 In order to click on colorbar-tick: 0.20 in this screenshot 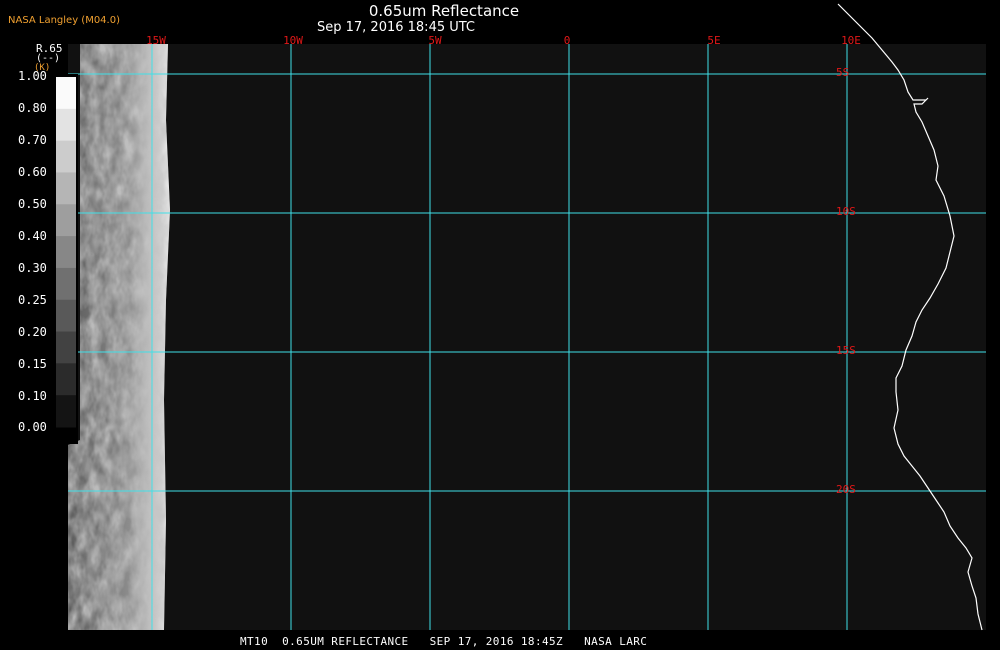, I will do `click(32, 332)`.